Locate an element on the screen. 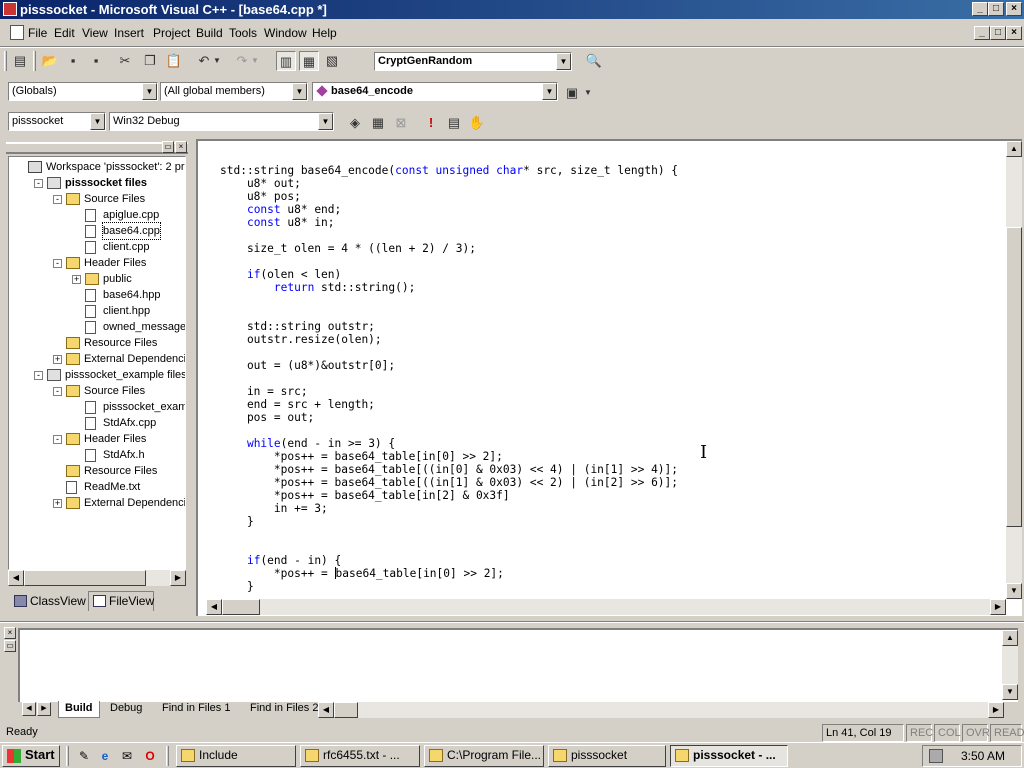 The height and width of the screenshot is (768, 1024). tree-item: apiglue.cpp is located at coordinates (97, 215).